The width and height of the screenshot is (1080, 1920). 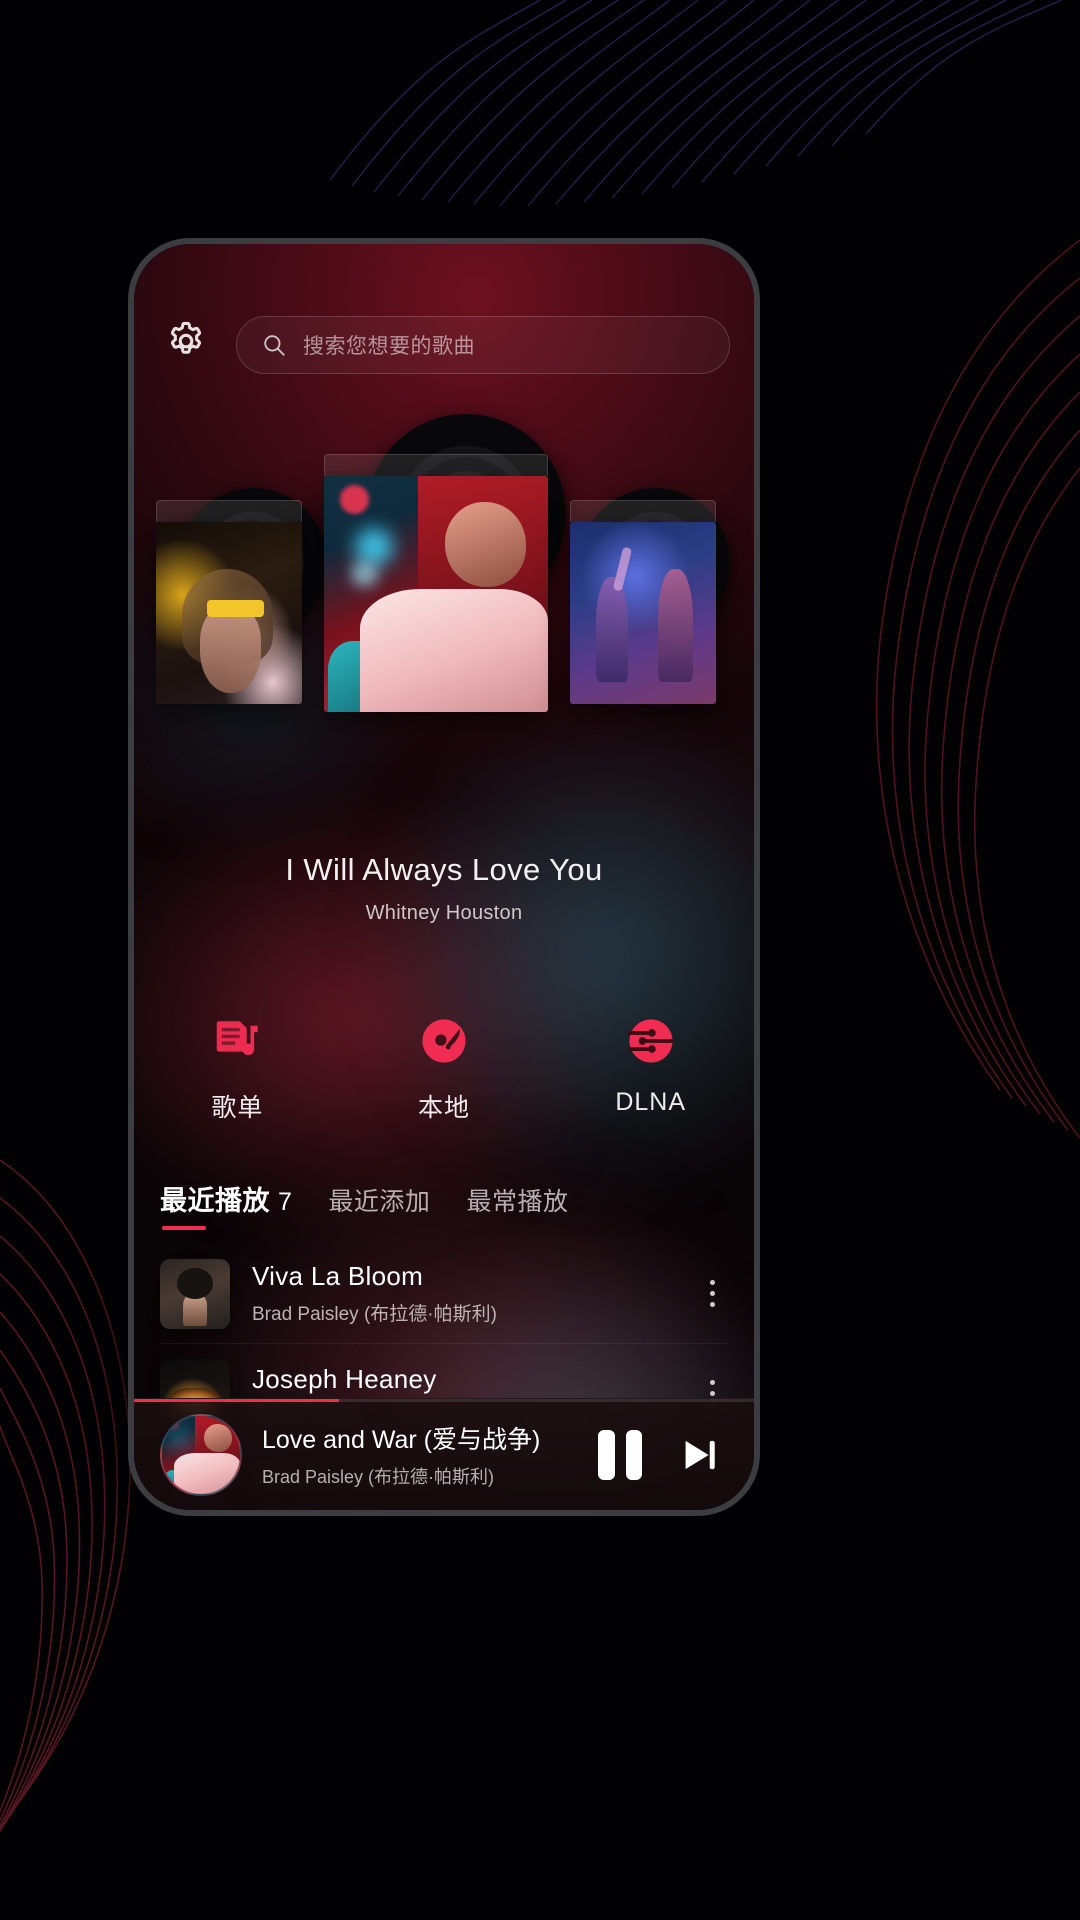 I want to click on song-meta: Viva La Bloom Brad Paisley (布拉德·帕斯利), so click(x=461, y=1293).